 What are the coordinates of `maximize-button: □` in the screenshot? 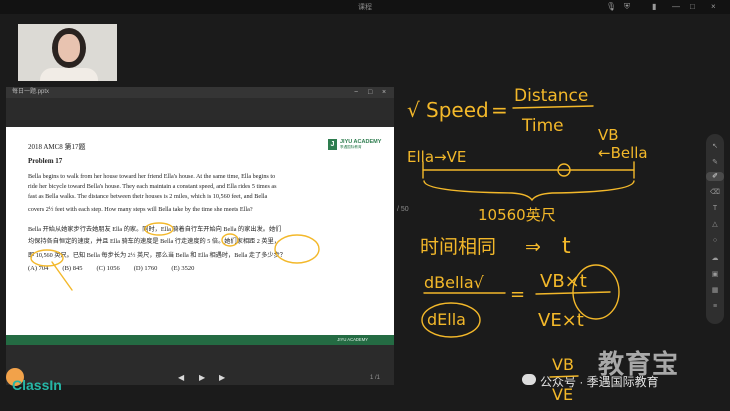 It's located at (692, 6).